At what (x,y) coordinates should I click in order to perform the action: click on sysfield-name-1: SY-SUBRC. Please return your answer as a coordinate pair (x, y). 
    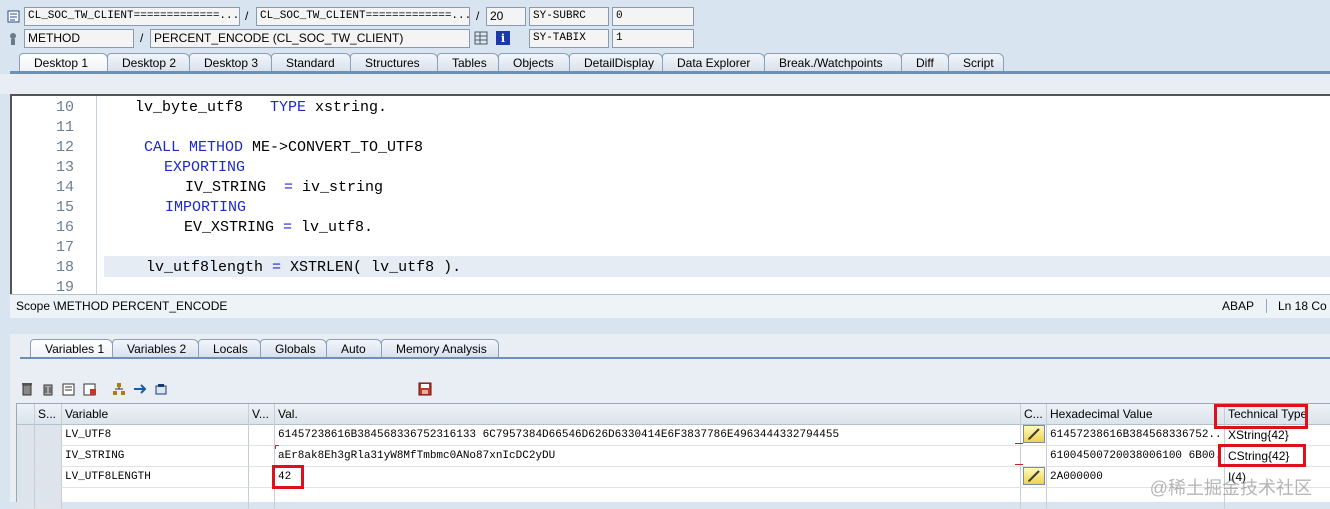
    Looking at the image, I should click on (569, 16).